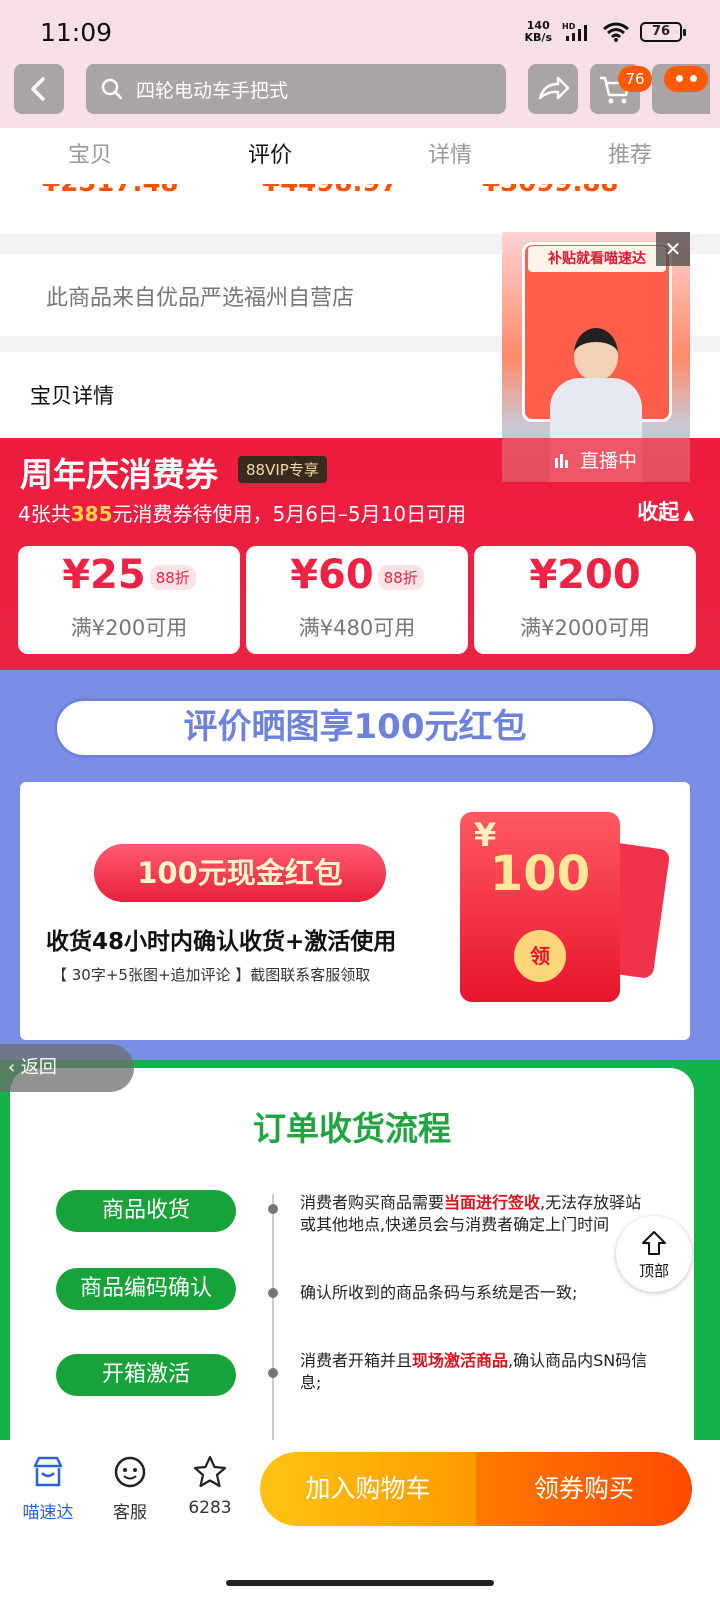 The width and height of the screenshot is (720, 1600). Describe the element at coordinates (550, 191) in the screenshot. I see `related-price: ¥3099.88` at that location.